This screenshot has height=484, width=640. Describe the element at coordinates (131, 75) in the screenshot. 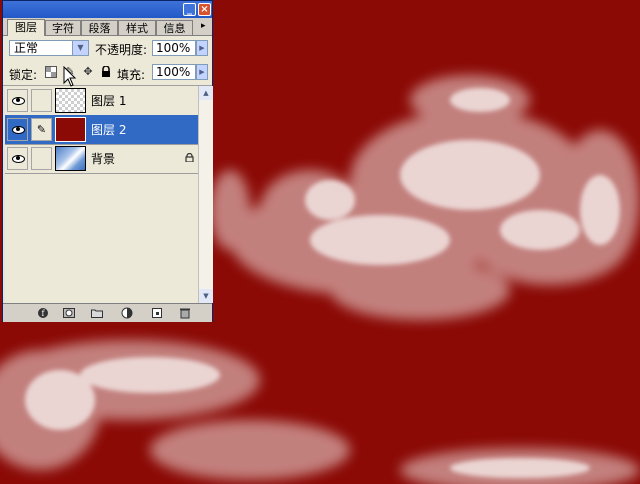

I see `fill-label: 填充:` at that location.